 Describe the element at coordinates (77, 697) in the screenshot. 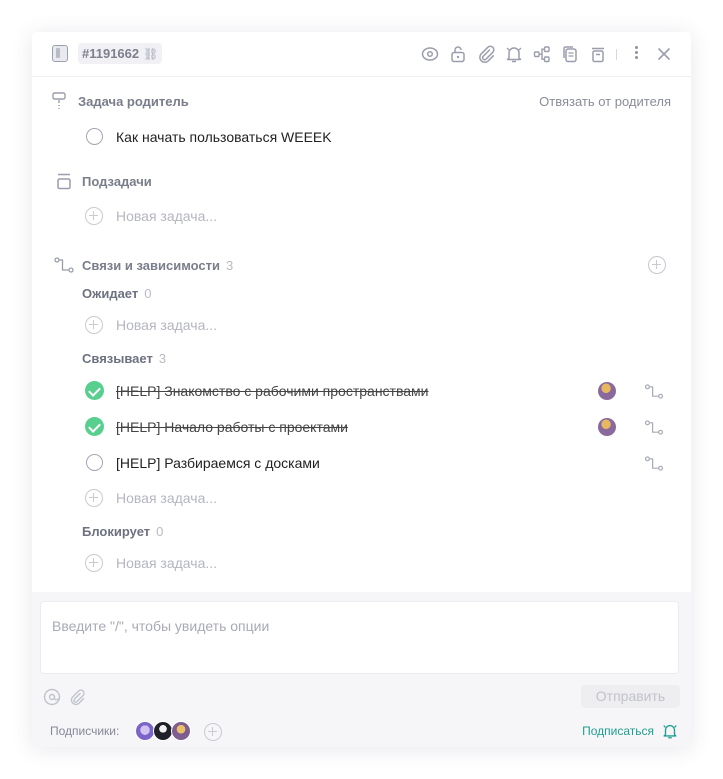

I see `attach-file-icon` at that location.